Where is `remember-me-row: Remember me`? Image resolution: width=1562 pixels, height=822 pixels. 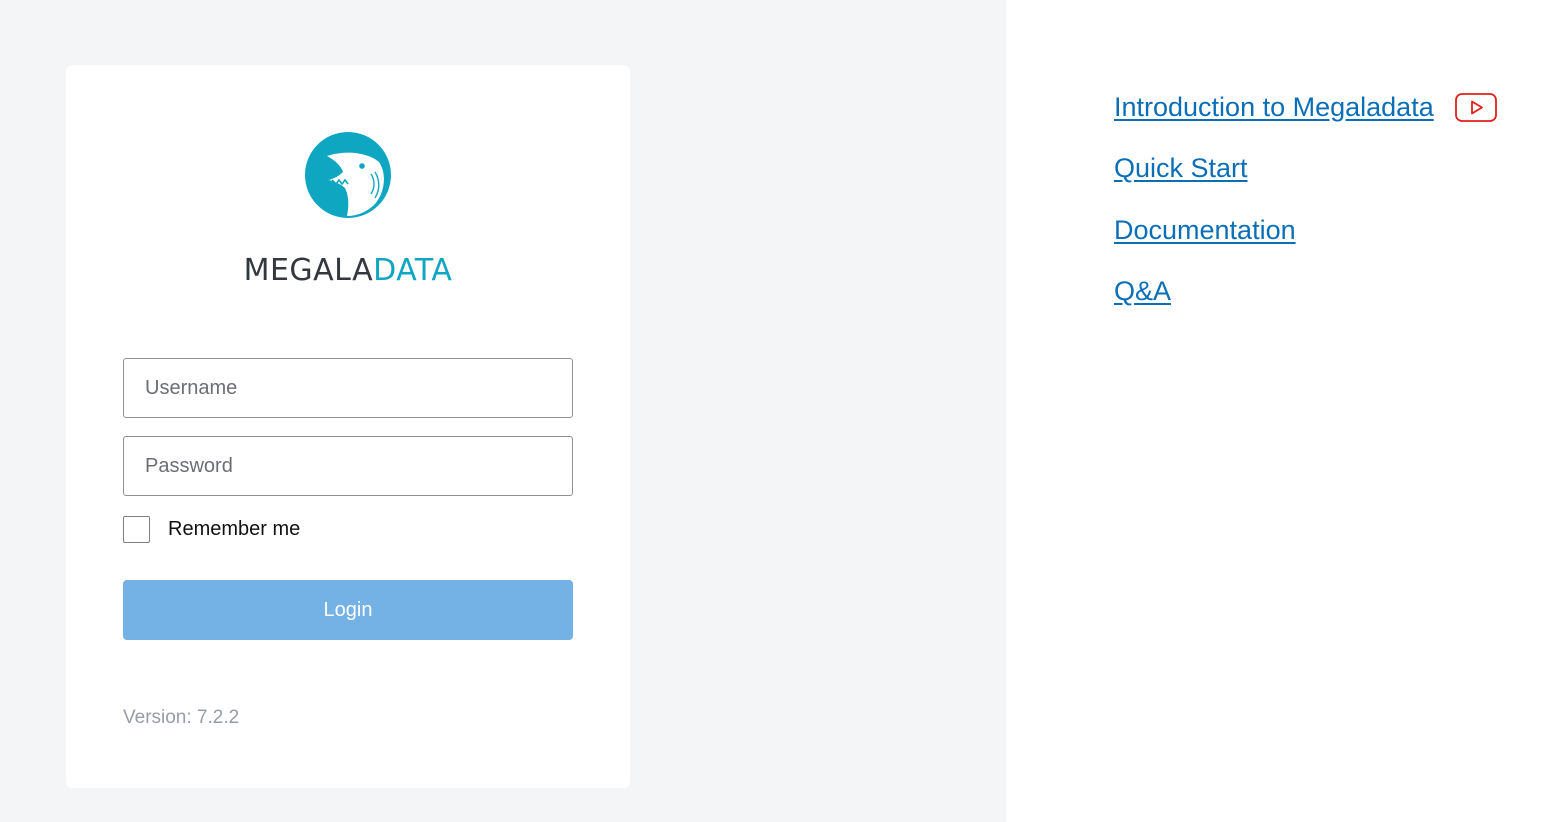
remember-me-row: Remember me is located at coordinates (211, 529).